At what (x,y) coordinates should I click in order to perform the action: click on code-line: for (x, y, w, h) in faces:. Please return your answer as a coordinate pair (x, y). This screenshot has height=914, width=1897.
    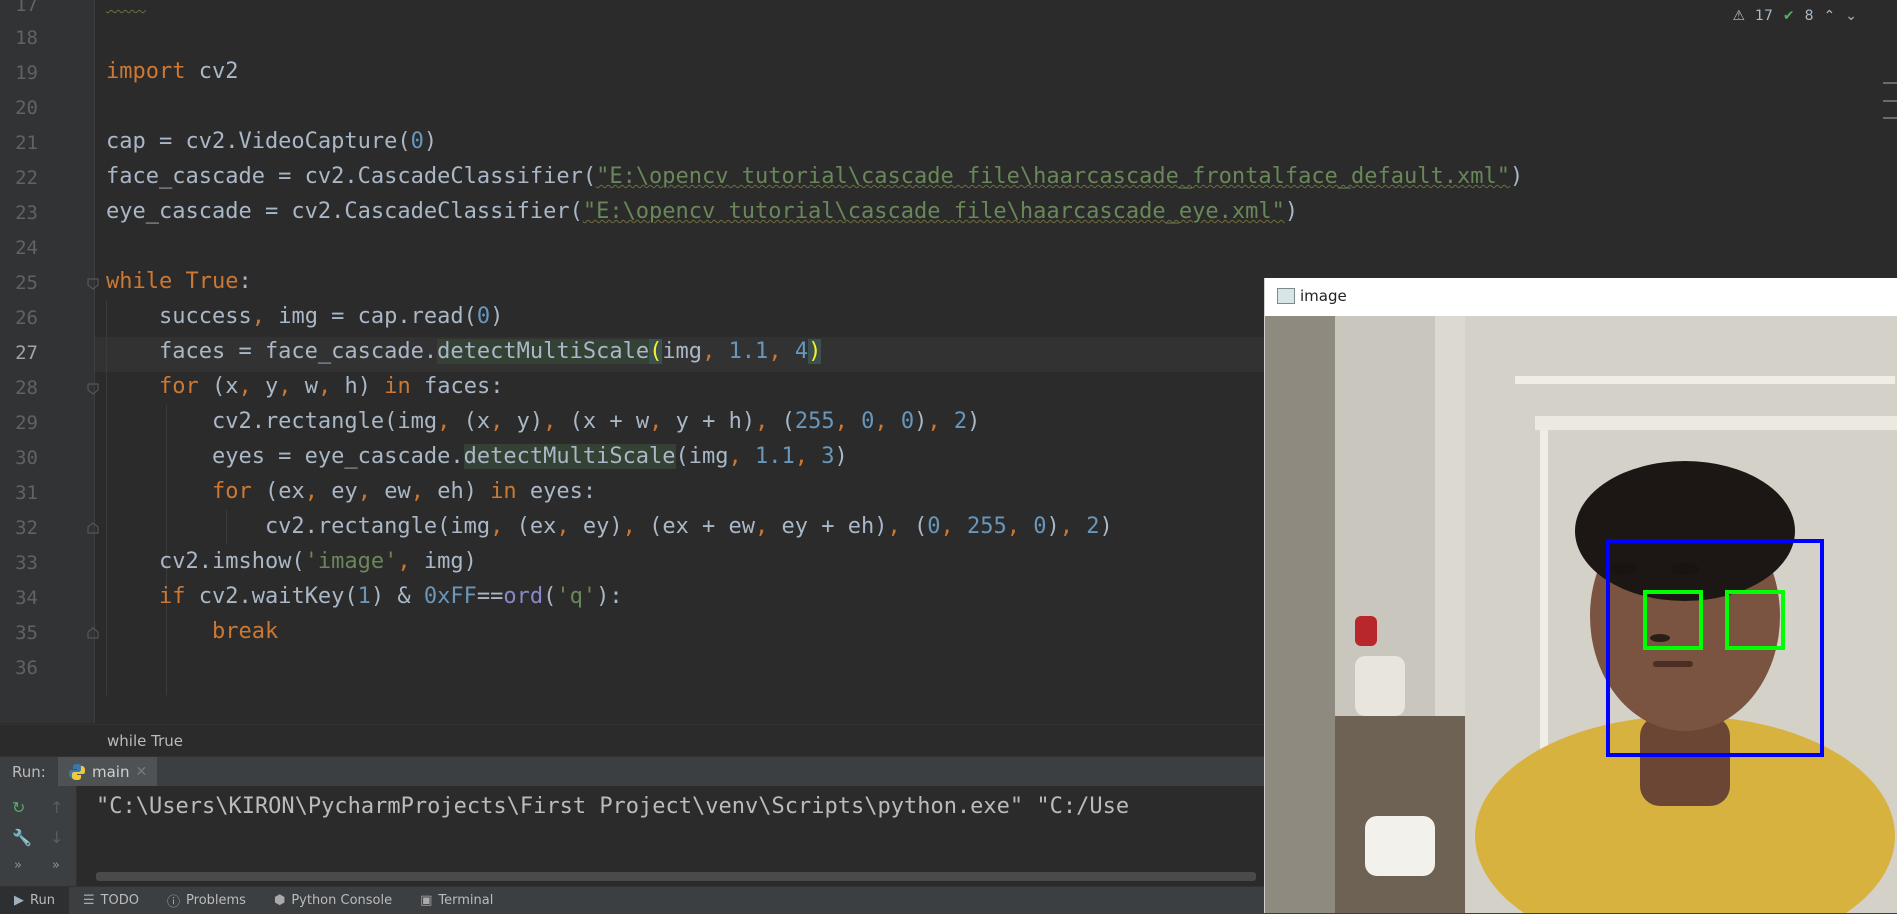
    Looking at the image, I should click on (304, 386).